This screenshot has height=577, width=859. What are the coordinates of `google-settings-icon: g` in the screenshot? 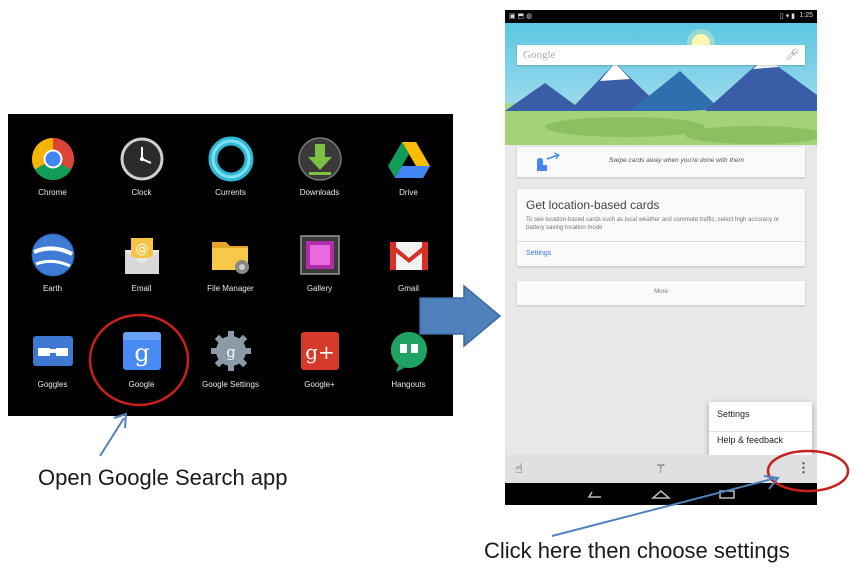 It's located at (231, 351).